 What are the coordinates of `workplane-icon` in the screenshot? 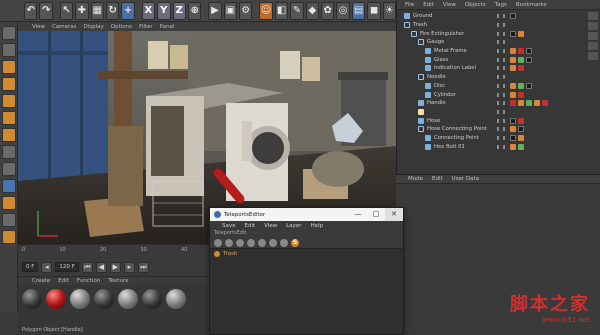 It's located at (8, 186).